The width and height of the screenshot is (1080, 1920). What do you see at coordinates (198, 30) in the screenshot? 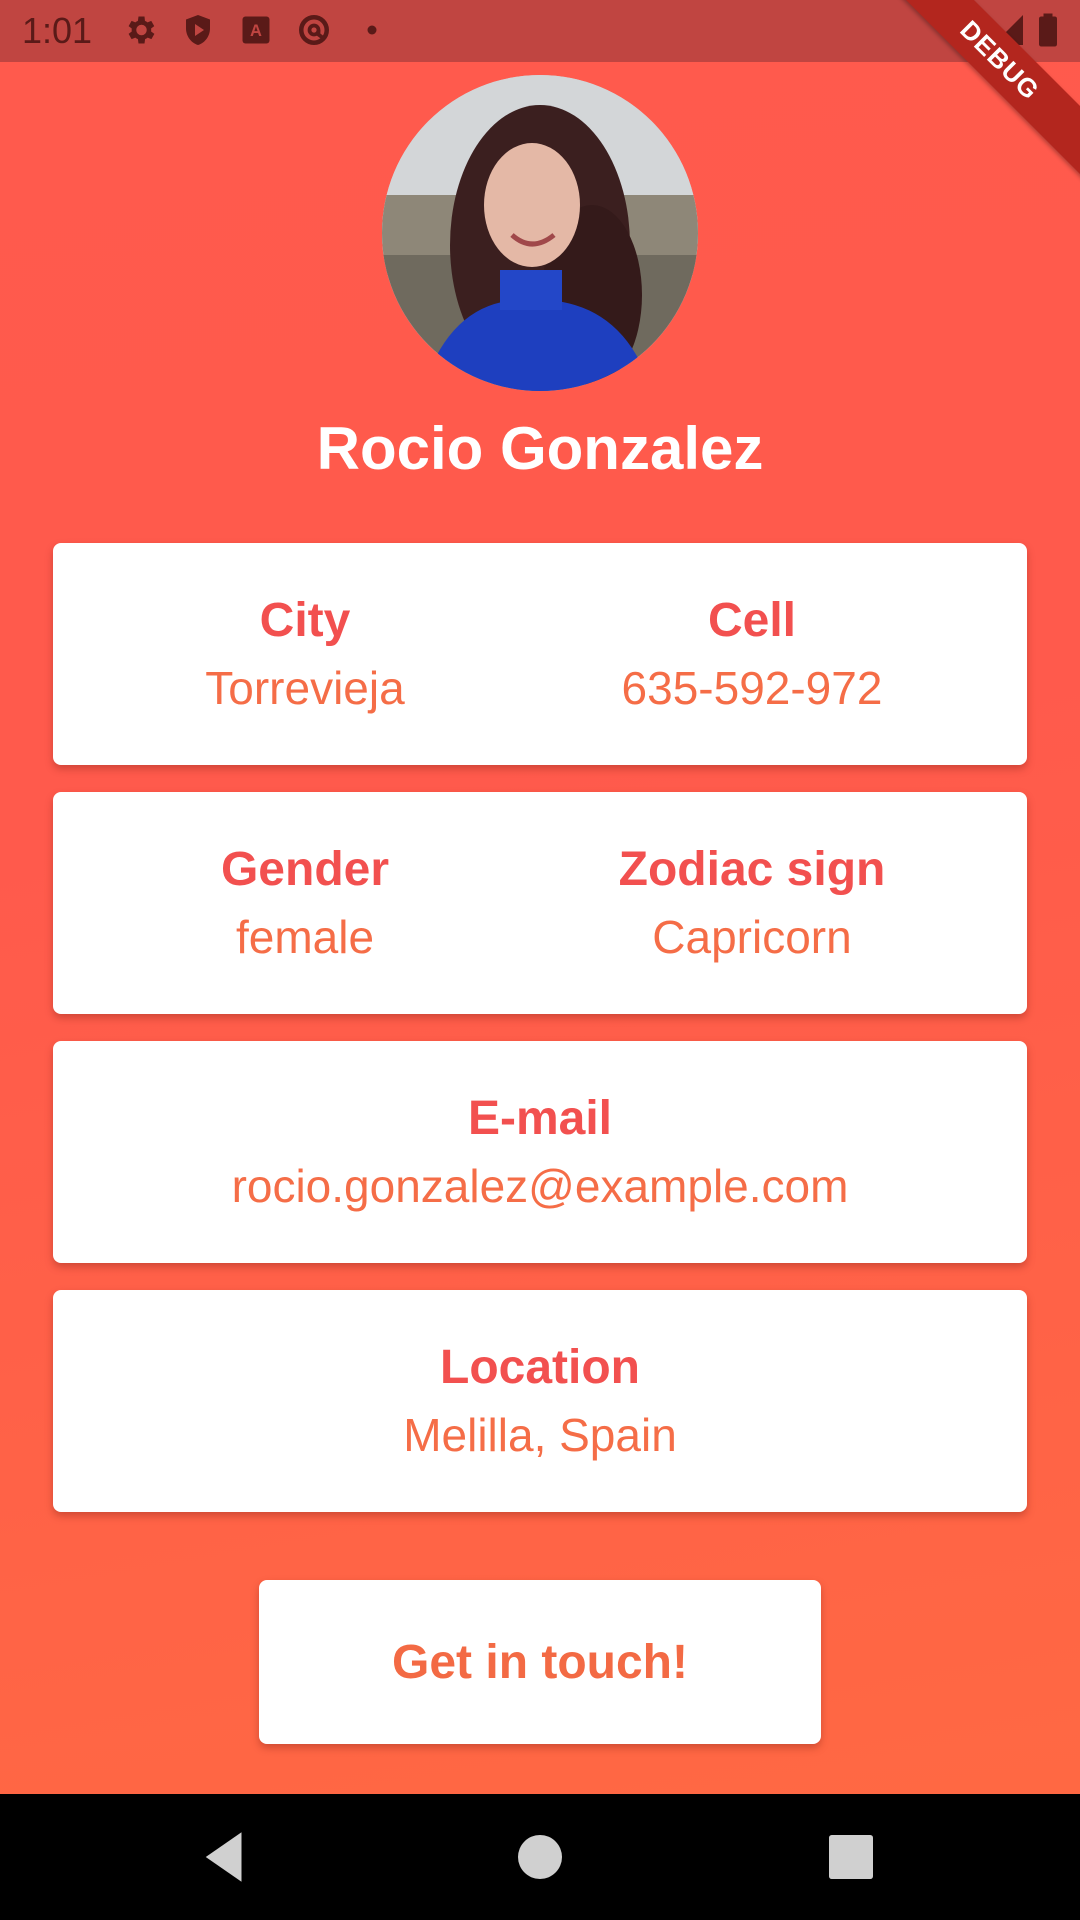
I see `shield-play-icon` at bounding box center [198, 30].